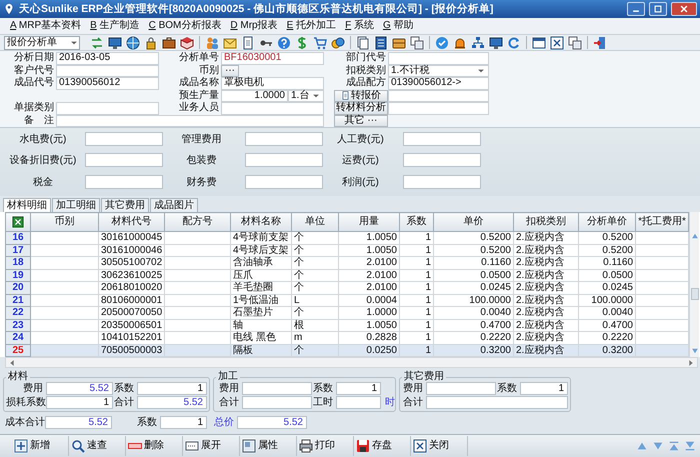 Image resolution: width=700 pixels, height=457 pixels. Describe the element at coordinates (261, 222) in the screenshot. I see `column-header: 材料名称` at that location.